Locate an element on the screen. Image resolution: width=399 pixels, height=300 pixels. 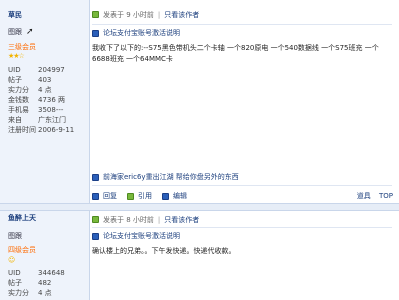
post1-tools: 道具 TOP is located at coordinates (372, 196).